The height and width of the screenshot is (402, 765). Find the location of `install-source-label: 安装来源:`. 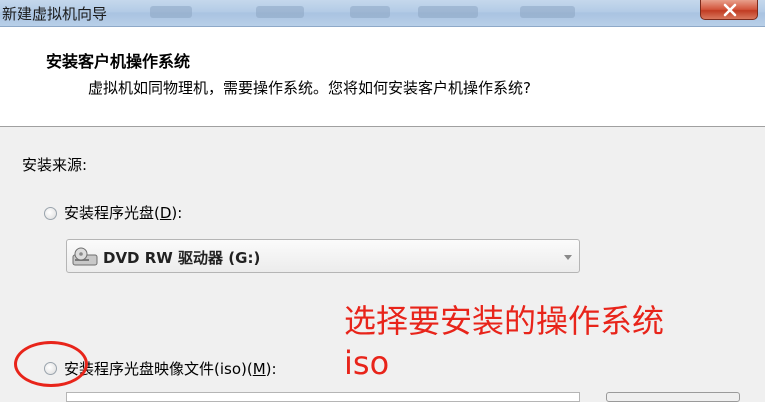

install-source-label: 安装来源: is located at coordinates (55, 165).